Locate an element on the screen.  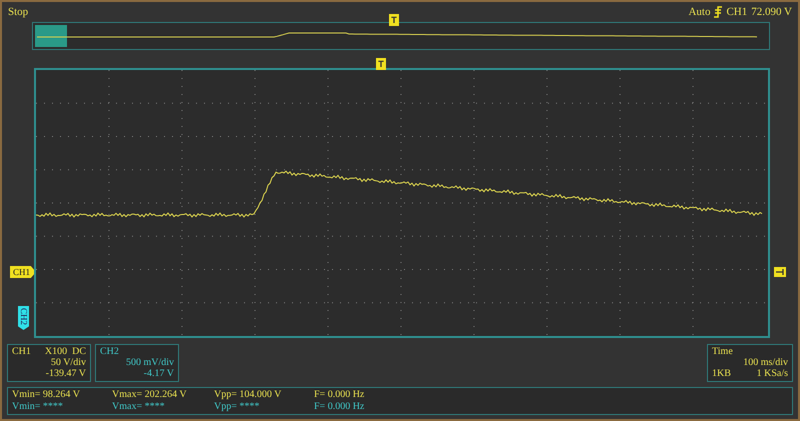
sample-rate: 1 KSa/s is located at coordinates (772, 373).